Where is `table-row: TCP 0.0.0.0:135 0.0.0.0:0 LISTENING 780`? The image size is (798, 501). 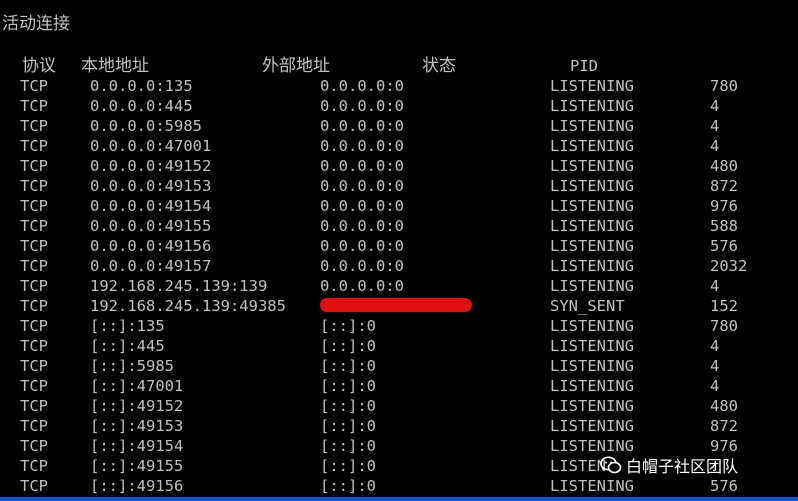
table-row: TCP 0.0.0.0:135 0.0.0.0:0 LISTENING 780 is located at coordinates (399, 86).